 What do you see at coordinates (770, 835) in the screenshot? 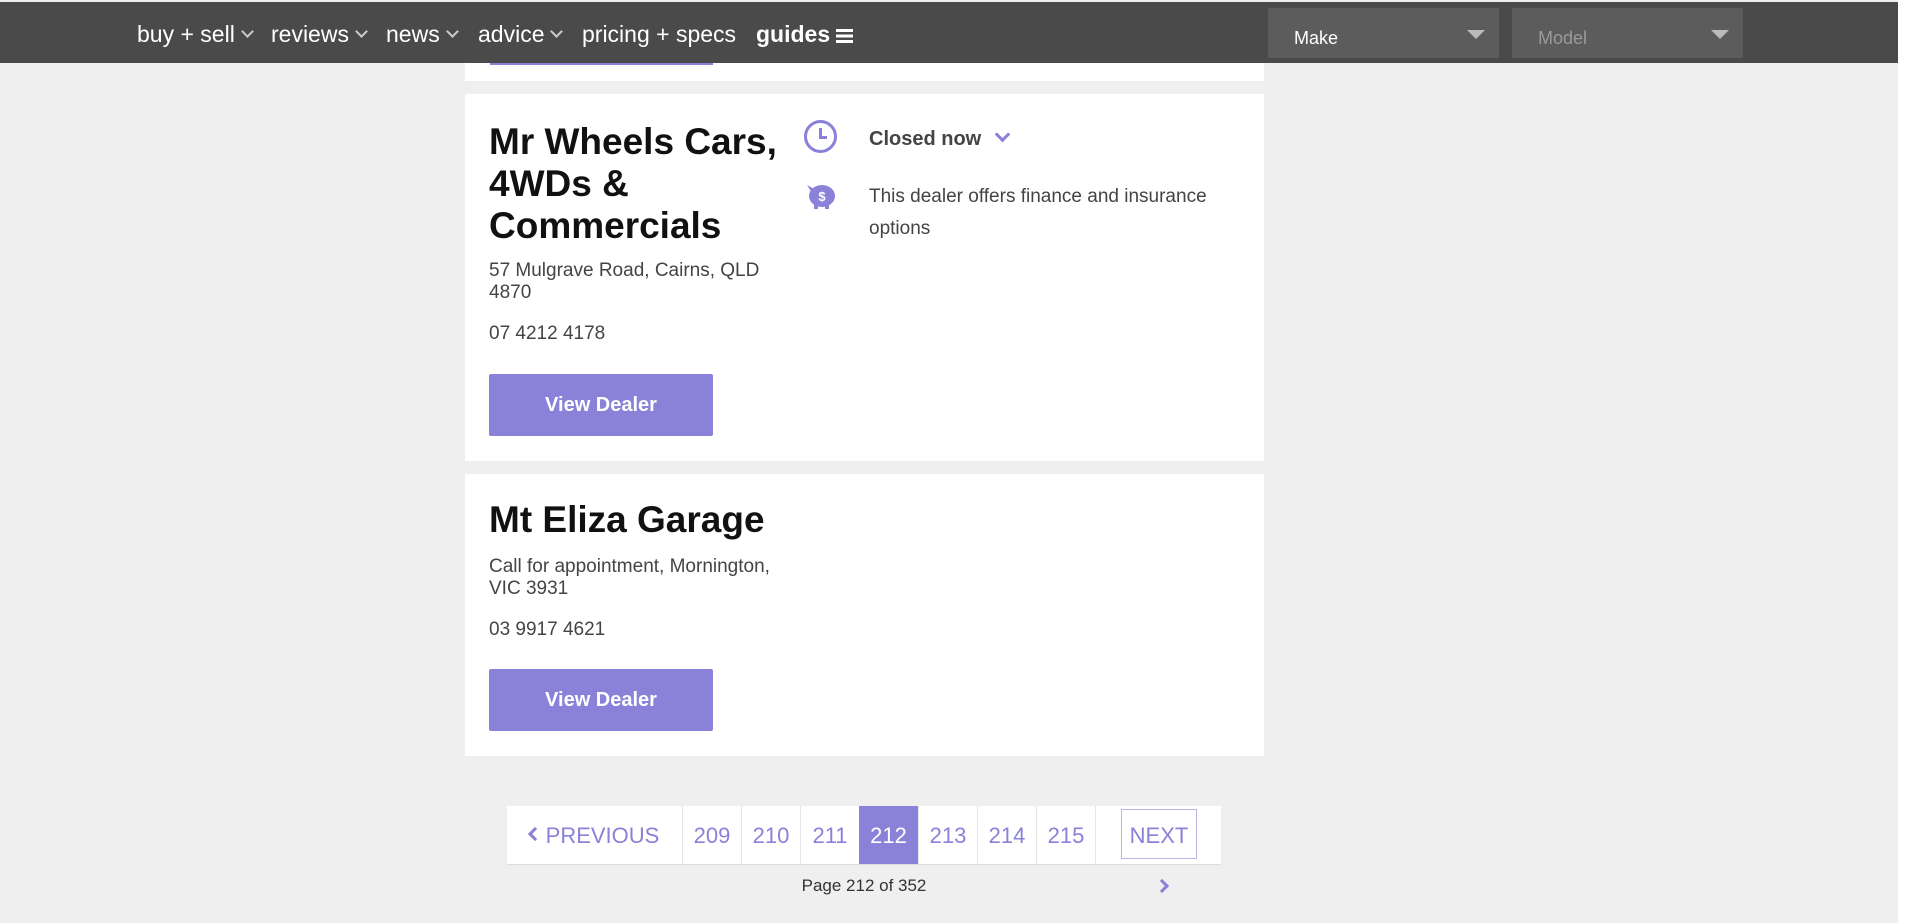
I see `page-number: 210` at bounding box center [770, 835].